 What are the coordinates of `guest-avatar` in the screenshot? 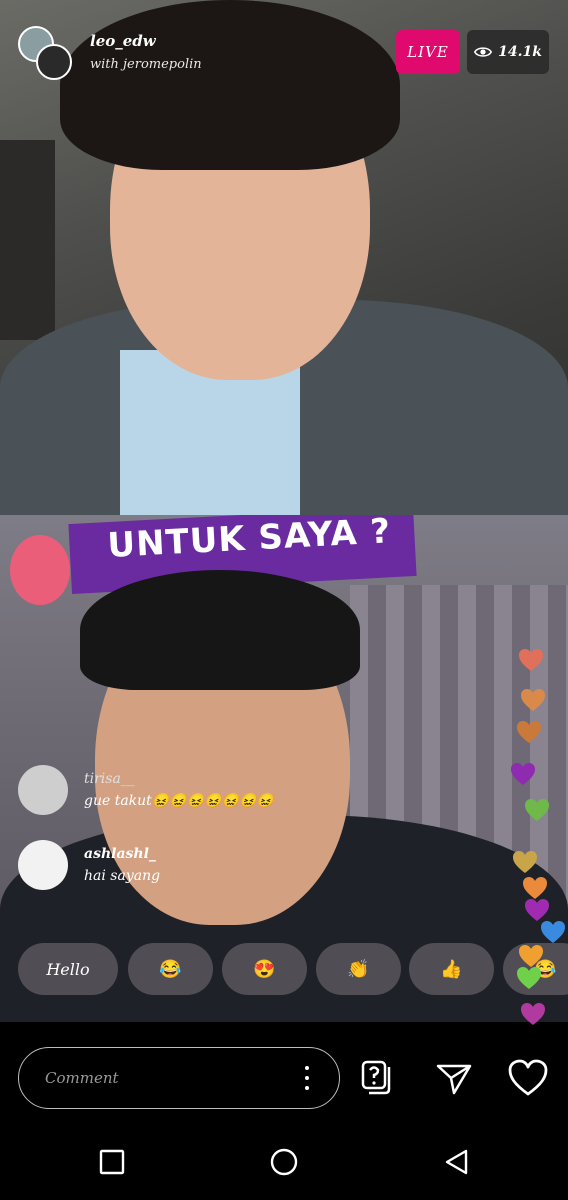 It's located at (54, 62).